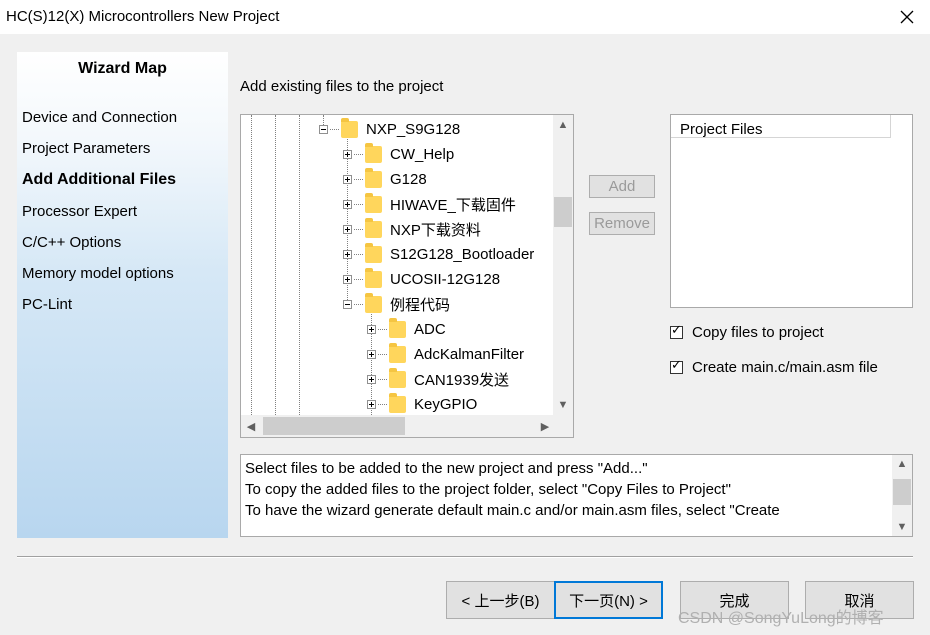  Describe the element at coordinates (791, 211) in the screenshot. I see `project-files-list: Project Files` at that location.